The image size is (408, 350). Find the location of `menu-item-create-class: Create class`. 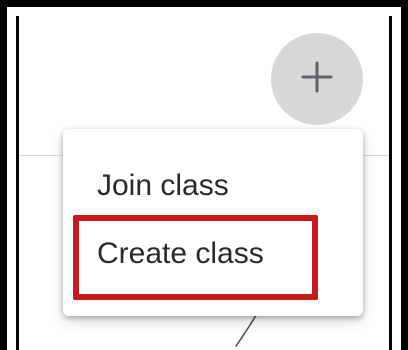

menu-item-create-class: Create class is located at coordinates (180, 254).